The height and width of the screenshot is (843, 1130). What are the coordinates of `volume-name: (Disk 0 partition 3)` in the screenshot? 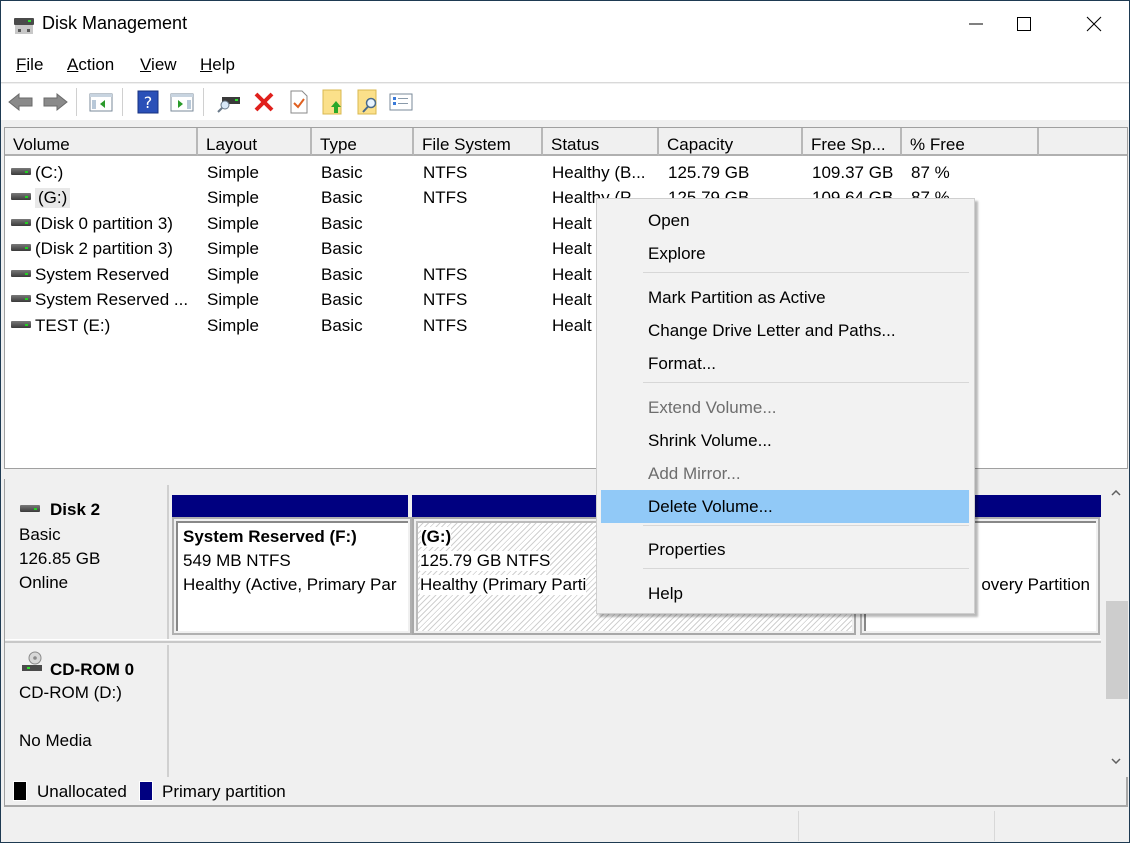 It's located at (104, 223).